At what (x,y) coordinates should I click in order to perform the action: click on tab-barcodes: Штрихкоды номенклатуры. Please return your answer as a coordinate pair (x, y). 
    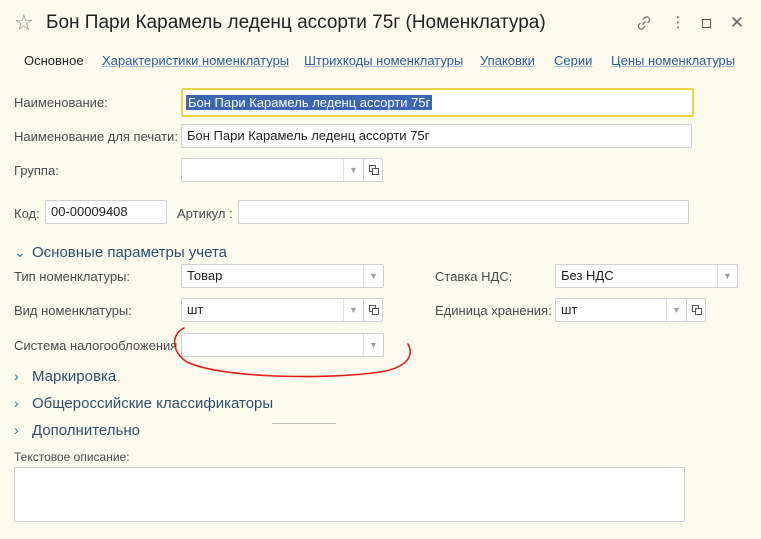
    Looking at the image, I should click on (383, 61).